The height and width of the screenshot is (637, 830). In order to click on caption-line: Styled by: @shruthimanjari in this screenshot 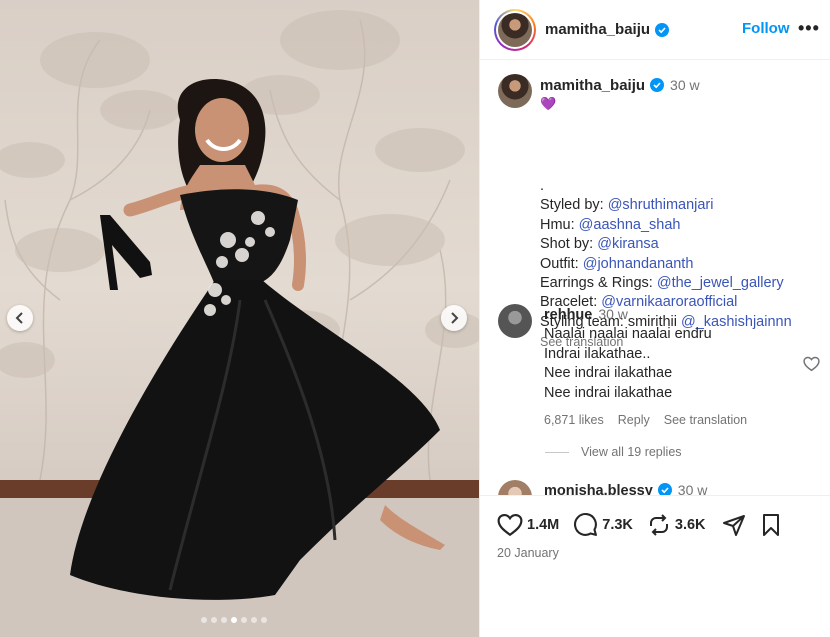, I will do `click(627, 205)`.